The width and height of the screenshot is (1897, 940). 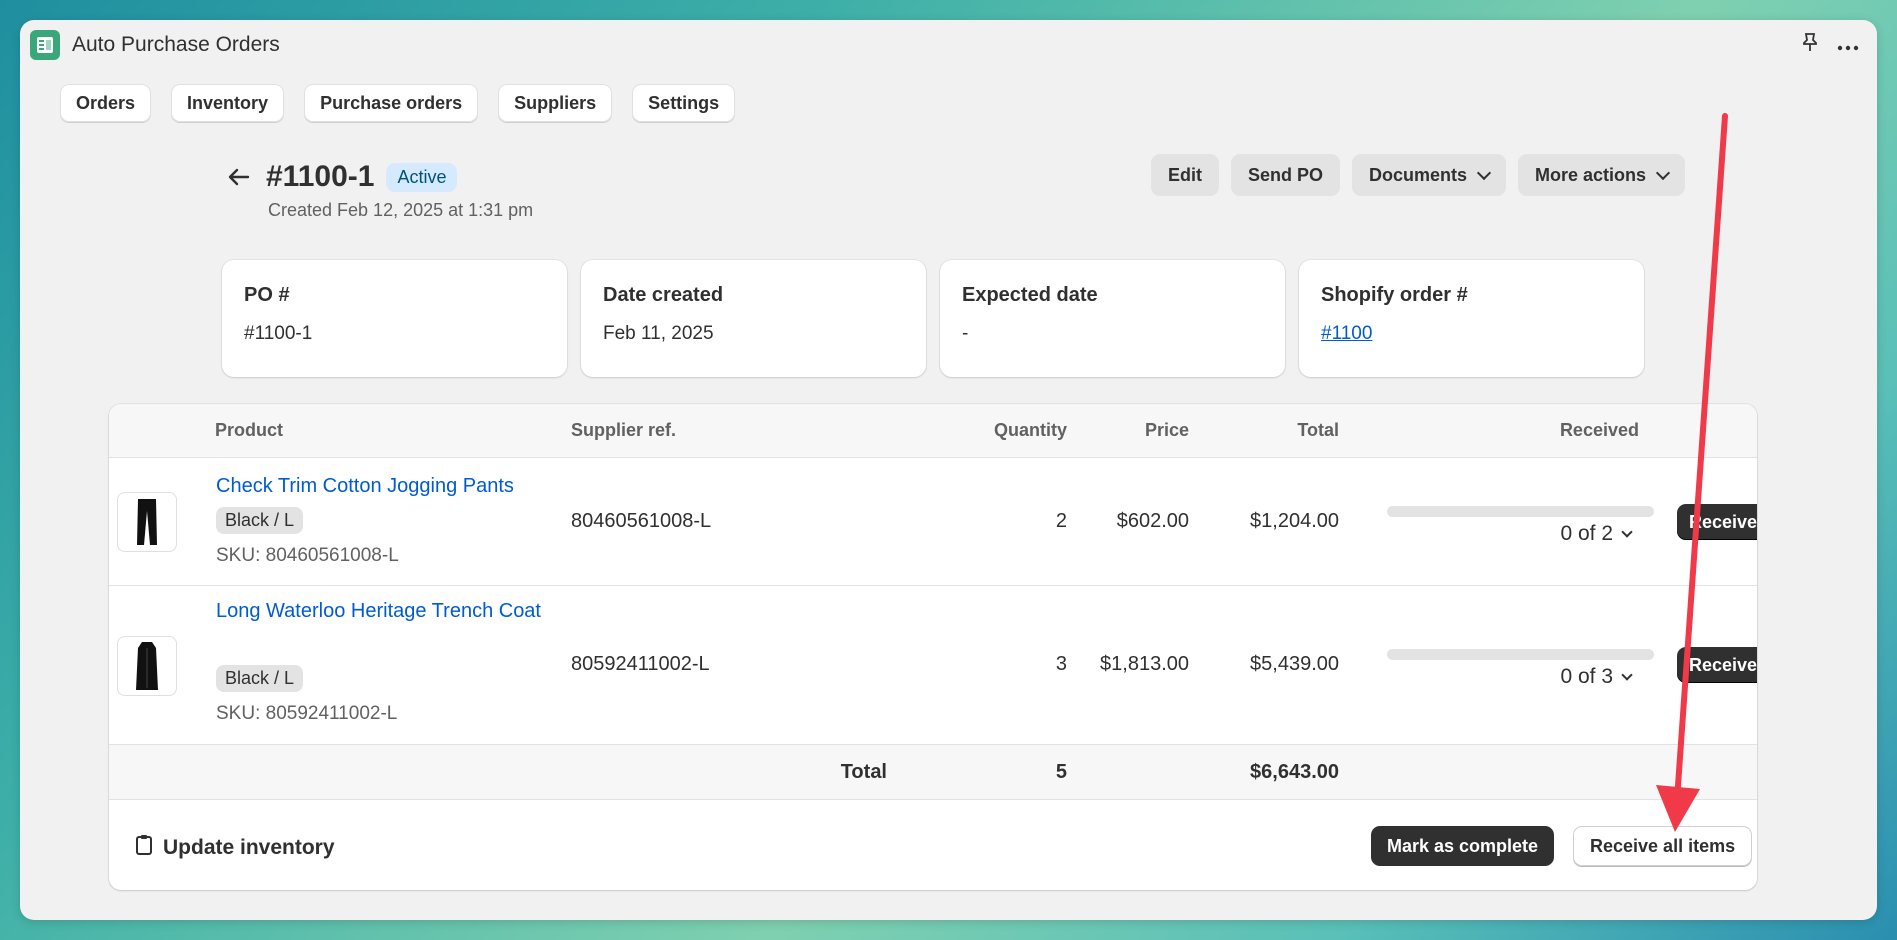 I want to click on tab-purchase-orders: Purchase orders, so click(x=391, y=103).